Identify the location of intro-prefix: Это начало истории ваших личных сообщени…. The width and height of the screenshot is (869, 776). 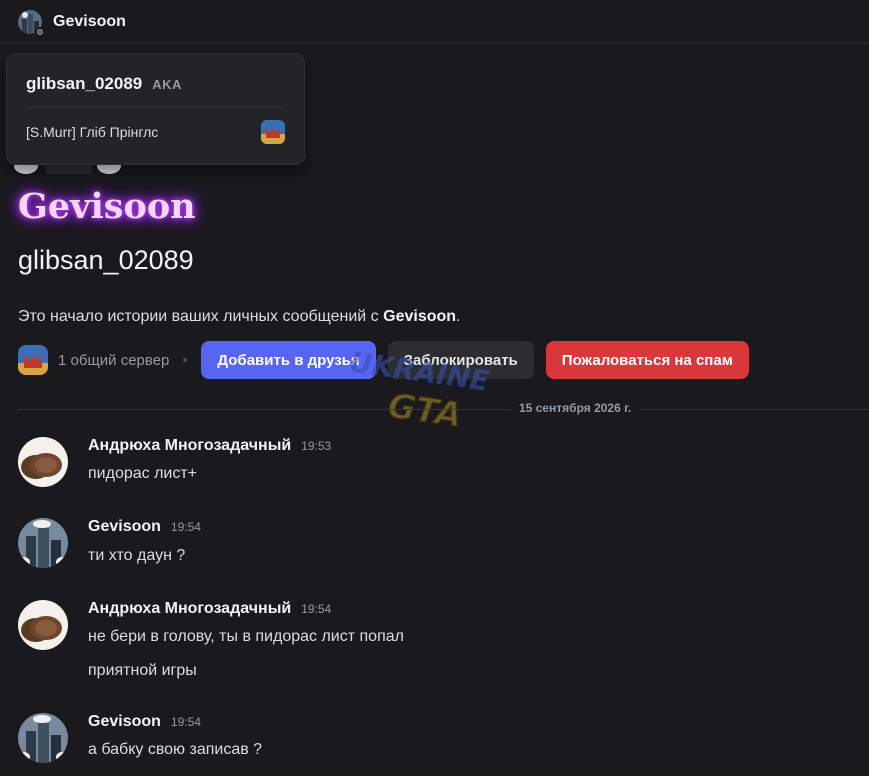
(201, 316).